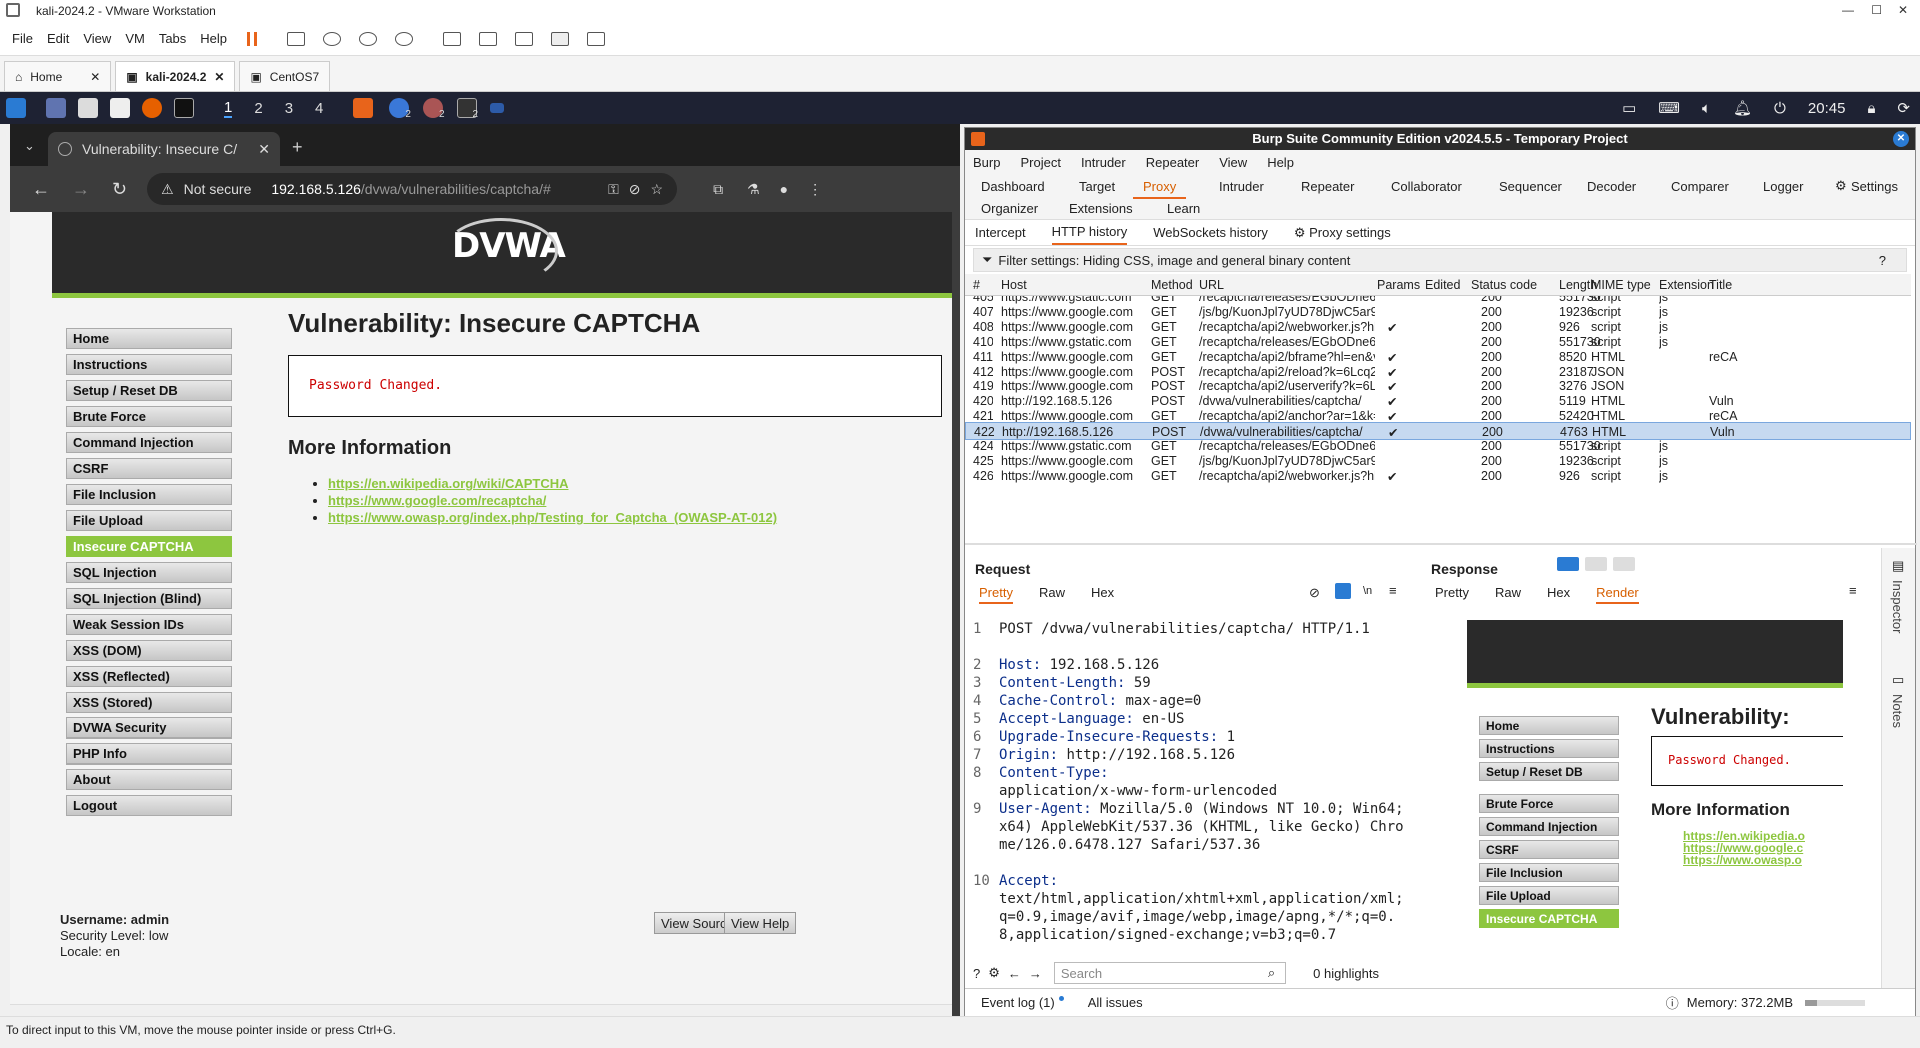 This screenshot has height=1048, width=1920. What do you see at coordinates (613, 189) in the screenshot?
I see `key-icon: ⚿` at bounding box center [613, 189].